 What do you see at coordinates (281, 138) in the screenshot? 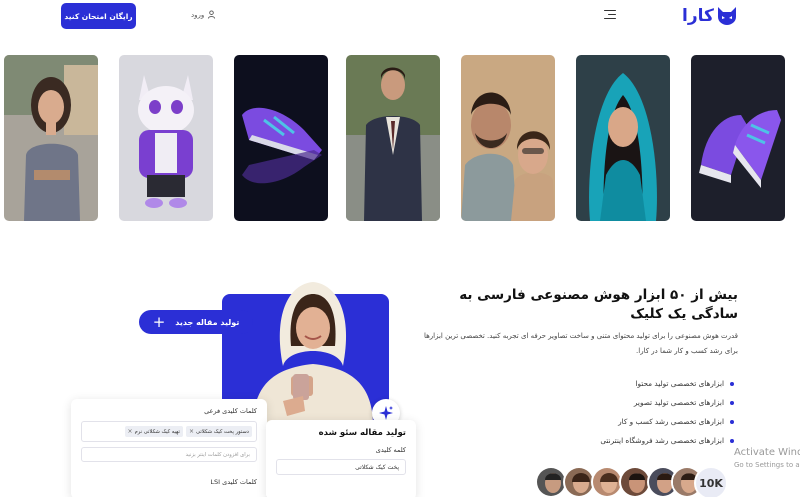
I see `purple-sneaker-dark` at bounding box center [281, 138].